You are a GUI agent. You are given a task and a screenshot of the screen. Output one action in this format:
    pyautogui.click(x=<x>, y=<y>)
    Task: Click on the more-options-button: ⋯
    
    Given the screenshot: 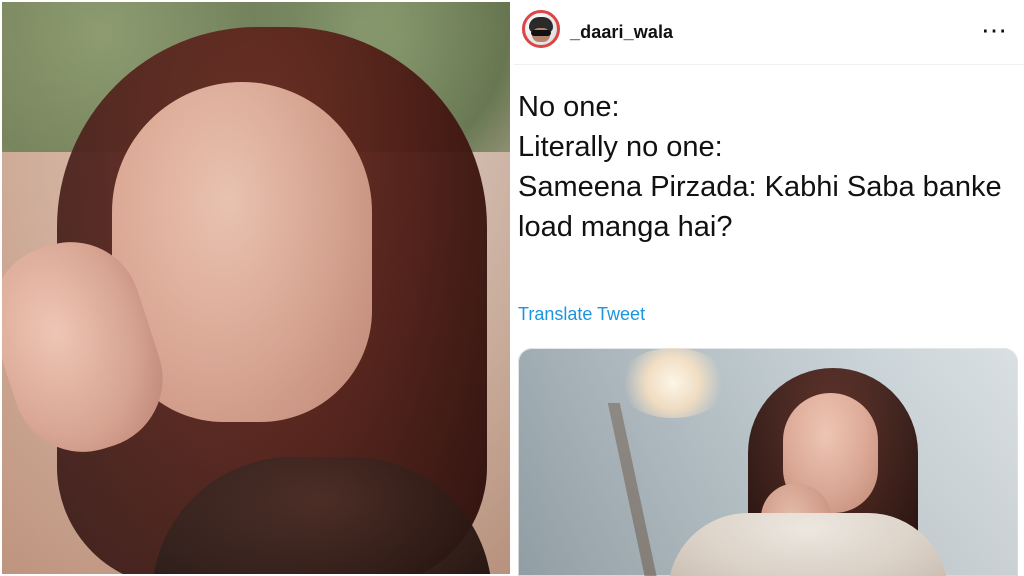 What is the action you would take?
    pyautogui.click(x=994, y=30)
    